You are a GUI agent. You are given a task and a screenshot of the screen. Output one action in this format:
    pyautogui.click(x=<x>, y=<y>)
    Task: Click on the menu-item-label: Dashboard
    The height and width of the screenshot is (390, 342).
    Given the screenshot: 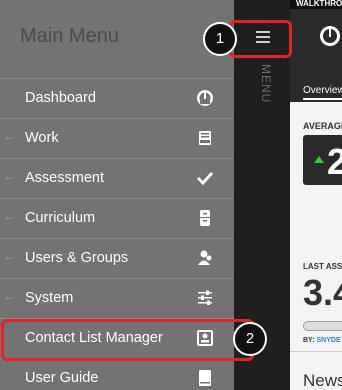 What is the action you would take?
    pyautogui.click(x=60, y=98)
    